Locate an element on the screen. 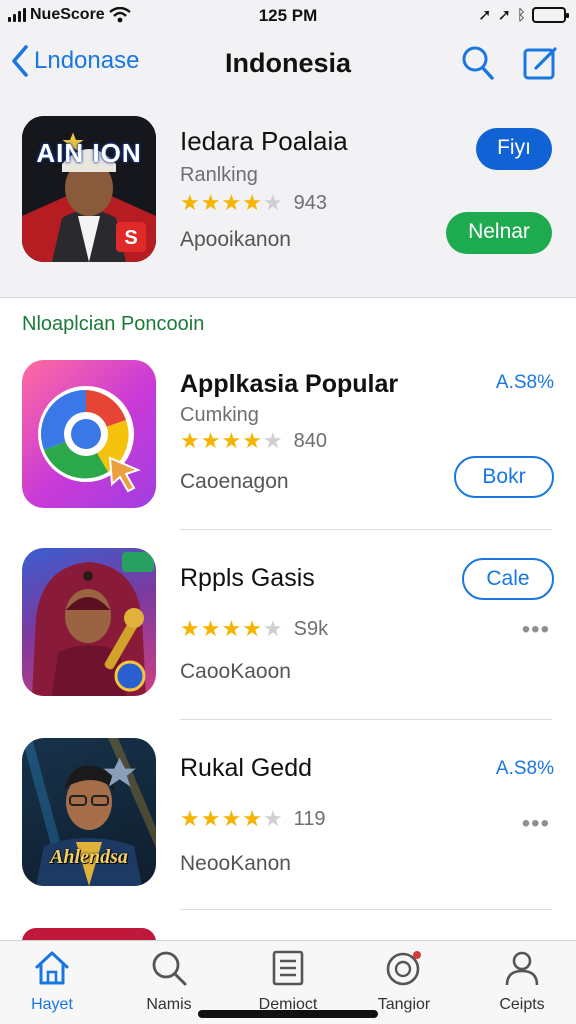 The image size is (576, 1024). app-rating: ★ ★ ★ ★ ★ 840 is located at coordinates (254, 440).